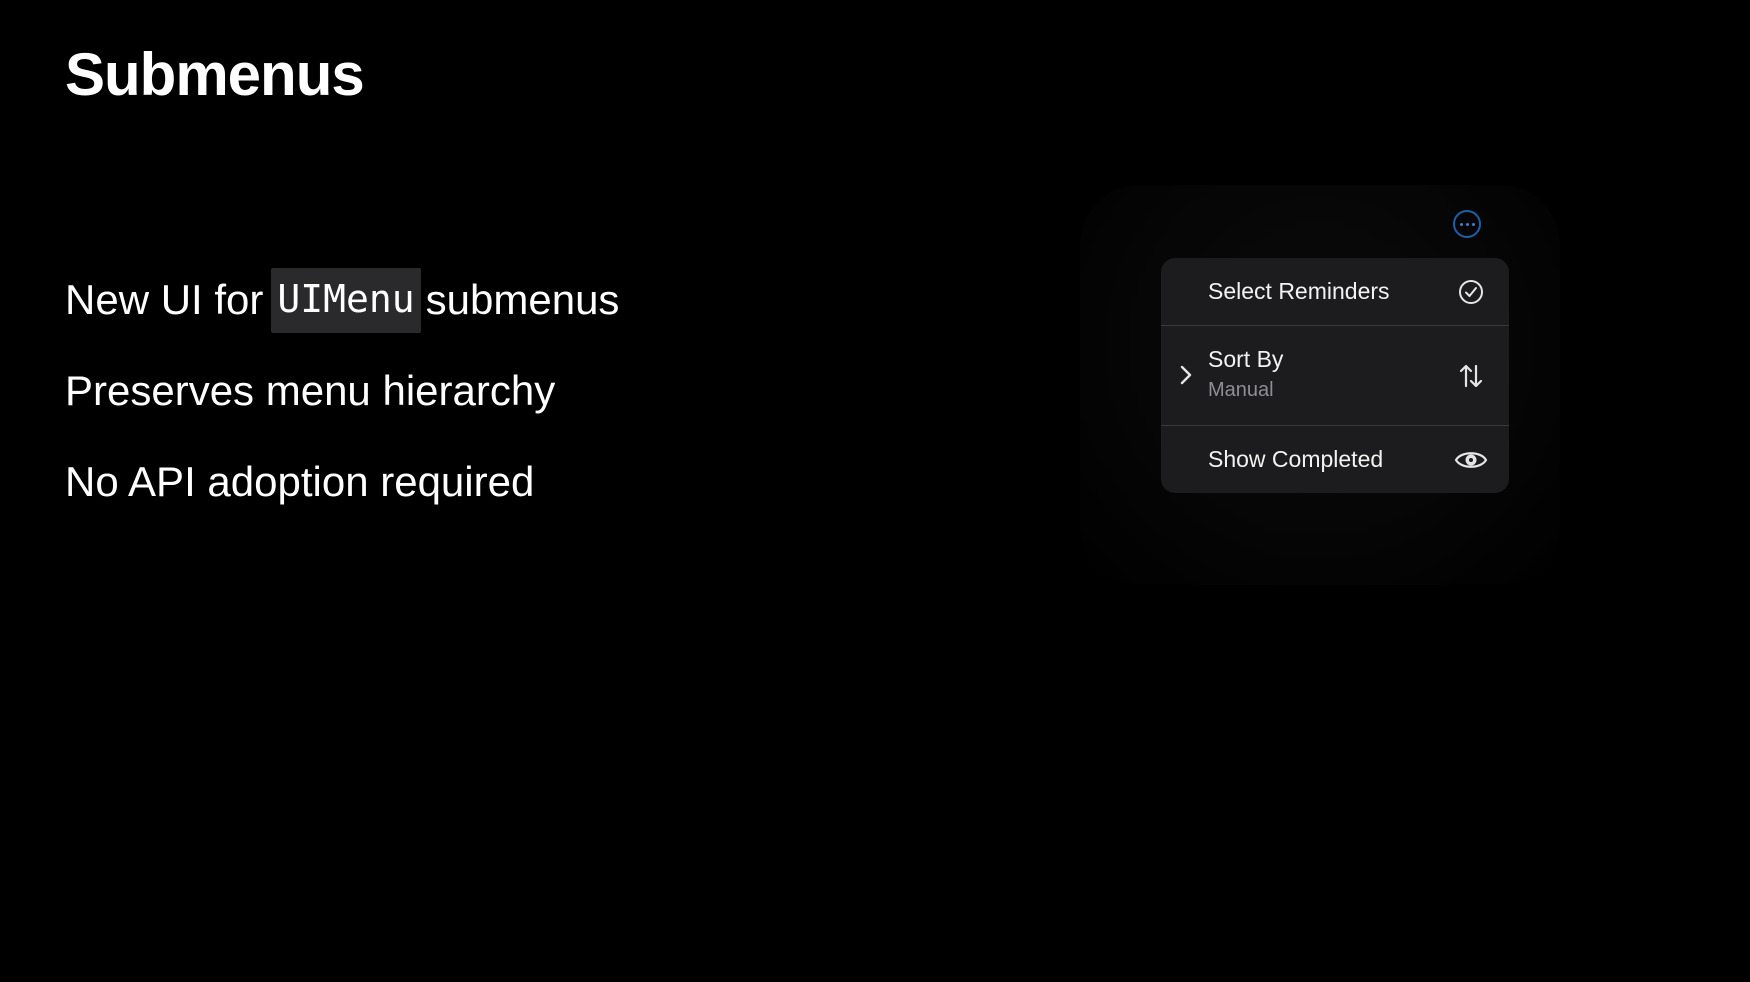 The image size is (1750, 982). I want to click on bullet-no-api: No API adoption required, so click(342, 482).